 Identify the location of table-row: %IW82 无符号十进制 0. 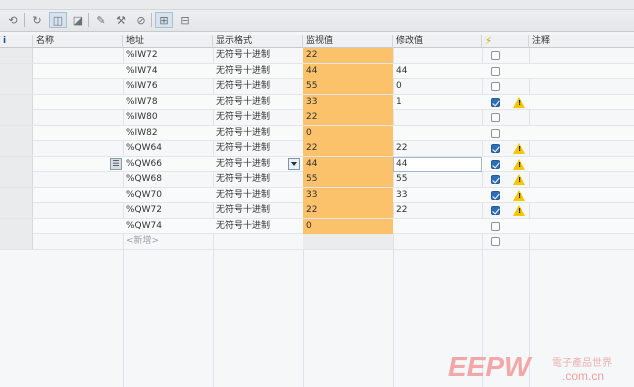
(317, 133).